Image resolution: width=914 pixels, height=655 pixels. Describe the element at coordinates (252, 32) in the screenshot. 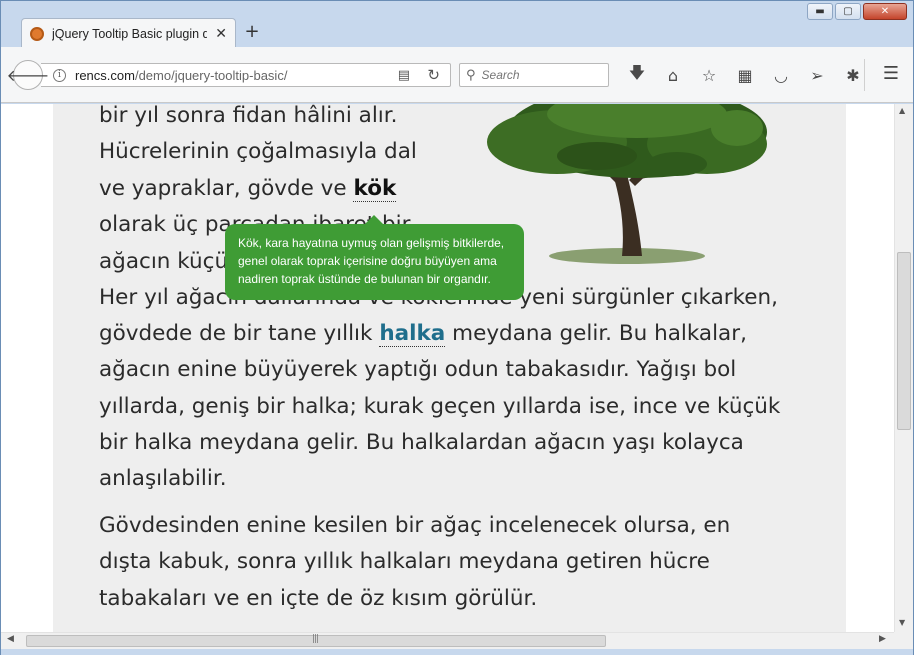

I see `new-tab-button: +` at that location.